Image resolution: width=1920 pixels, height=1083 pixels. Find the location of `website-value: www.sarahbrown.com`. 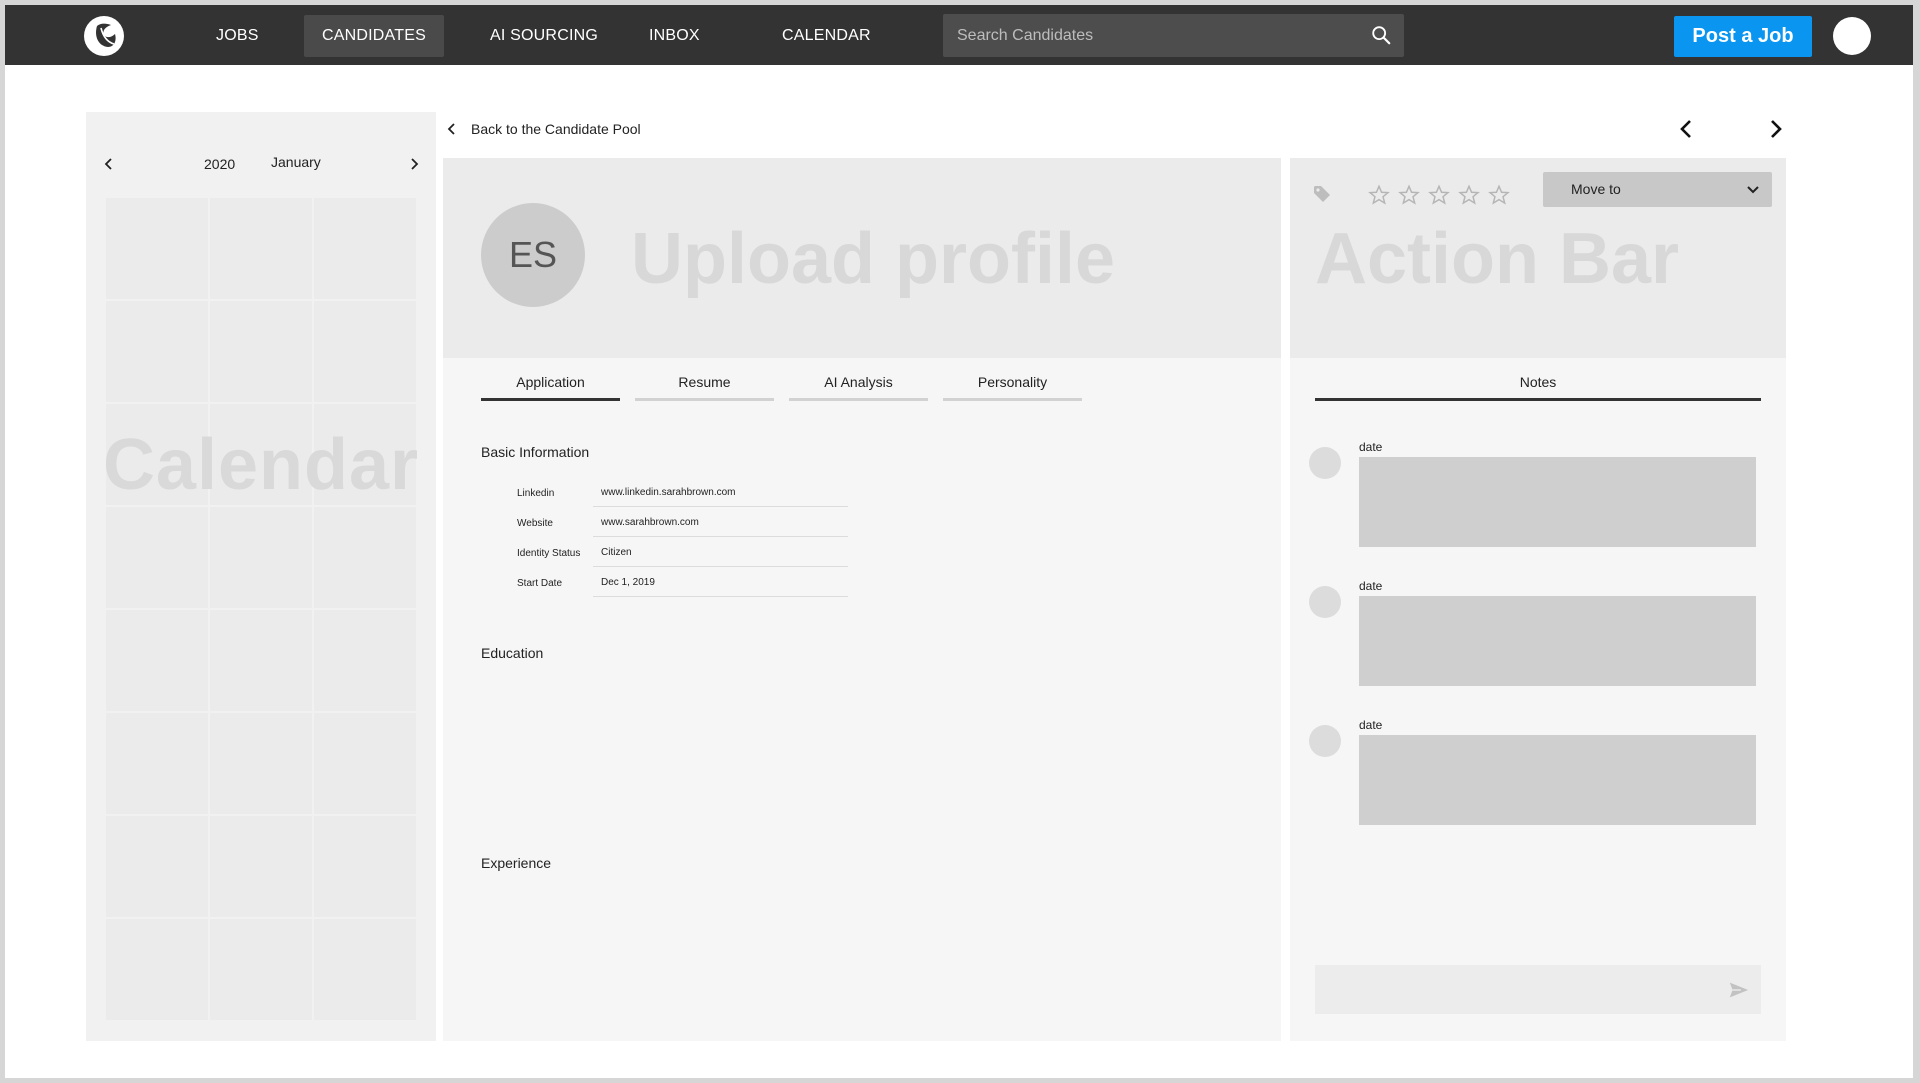

website-value: www.sarahbrown.com is located at coordinates (720, 527).